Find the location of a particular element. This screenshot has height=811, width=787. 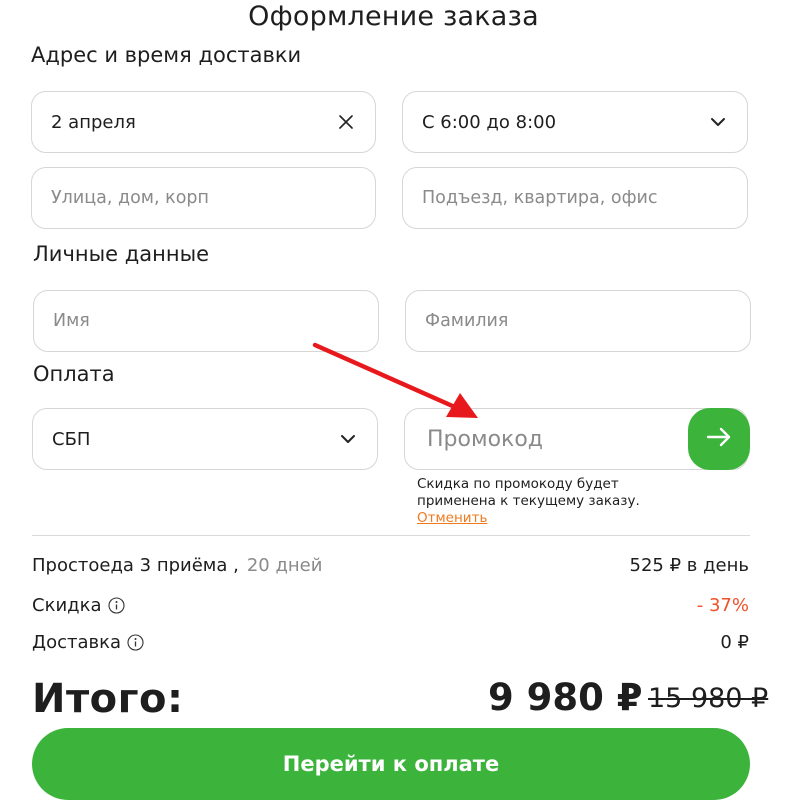

plan-row-label: Простоеда 3 приёма , 20 дней is located at coordinates (177, 565).